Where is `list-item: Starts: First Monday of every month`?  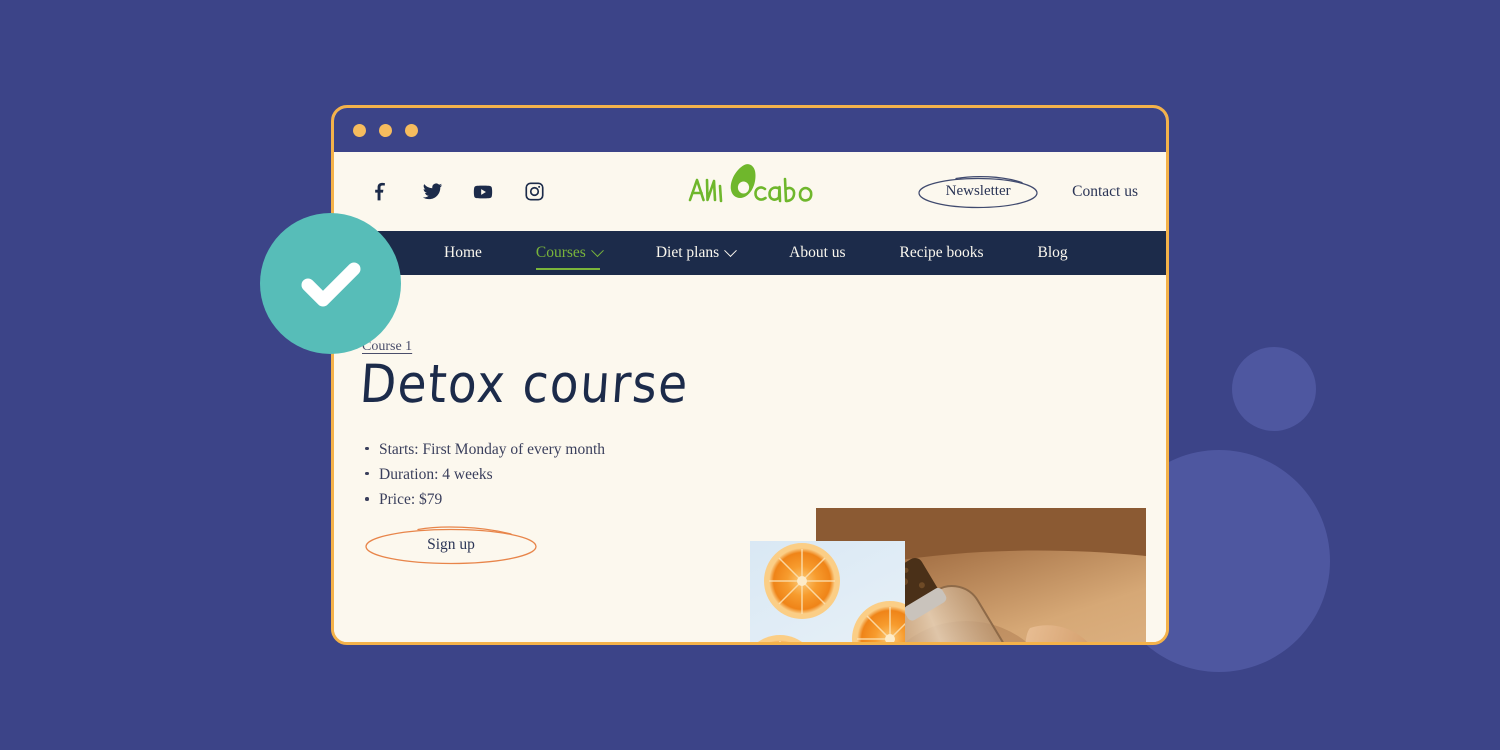
list-item: Starts: First Monday of every month is located at coordinates (547, 449).